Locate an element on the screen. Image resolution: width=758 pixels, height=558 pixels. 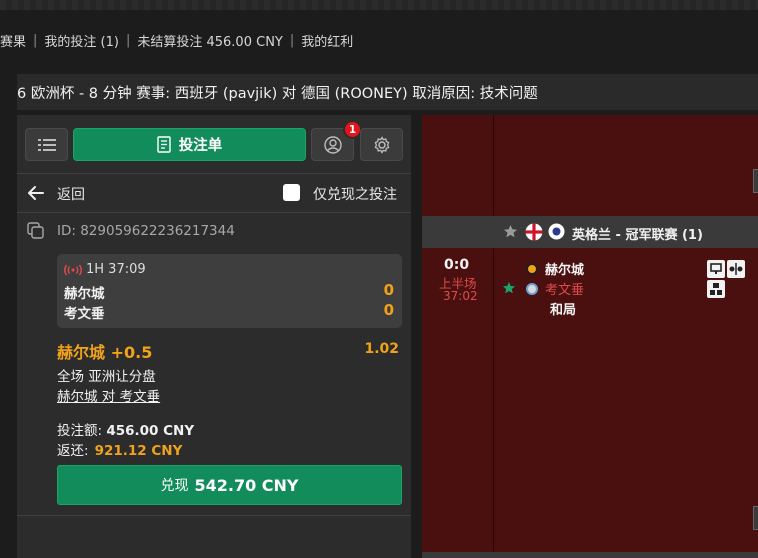
top-nav: 赛果 | 我的投注 (1) | 未结算投注 456.00 CNY | 我的红利 is located at coordinates (176, 40).